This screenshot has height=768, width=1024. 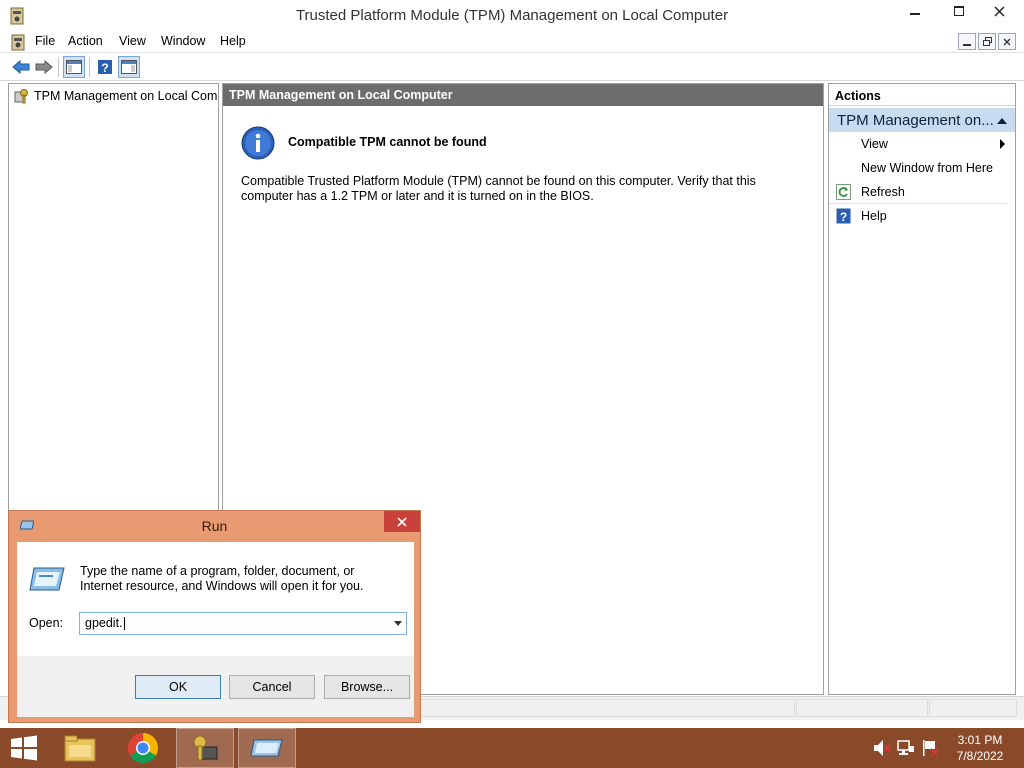 What do you see at coordinates (922, 216) in the screenshot?
I see `action-help: ? Help` at bounding box center [922, 216].